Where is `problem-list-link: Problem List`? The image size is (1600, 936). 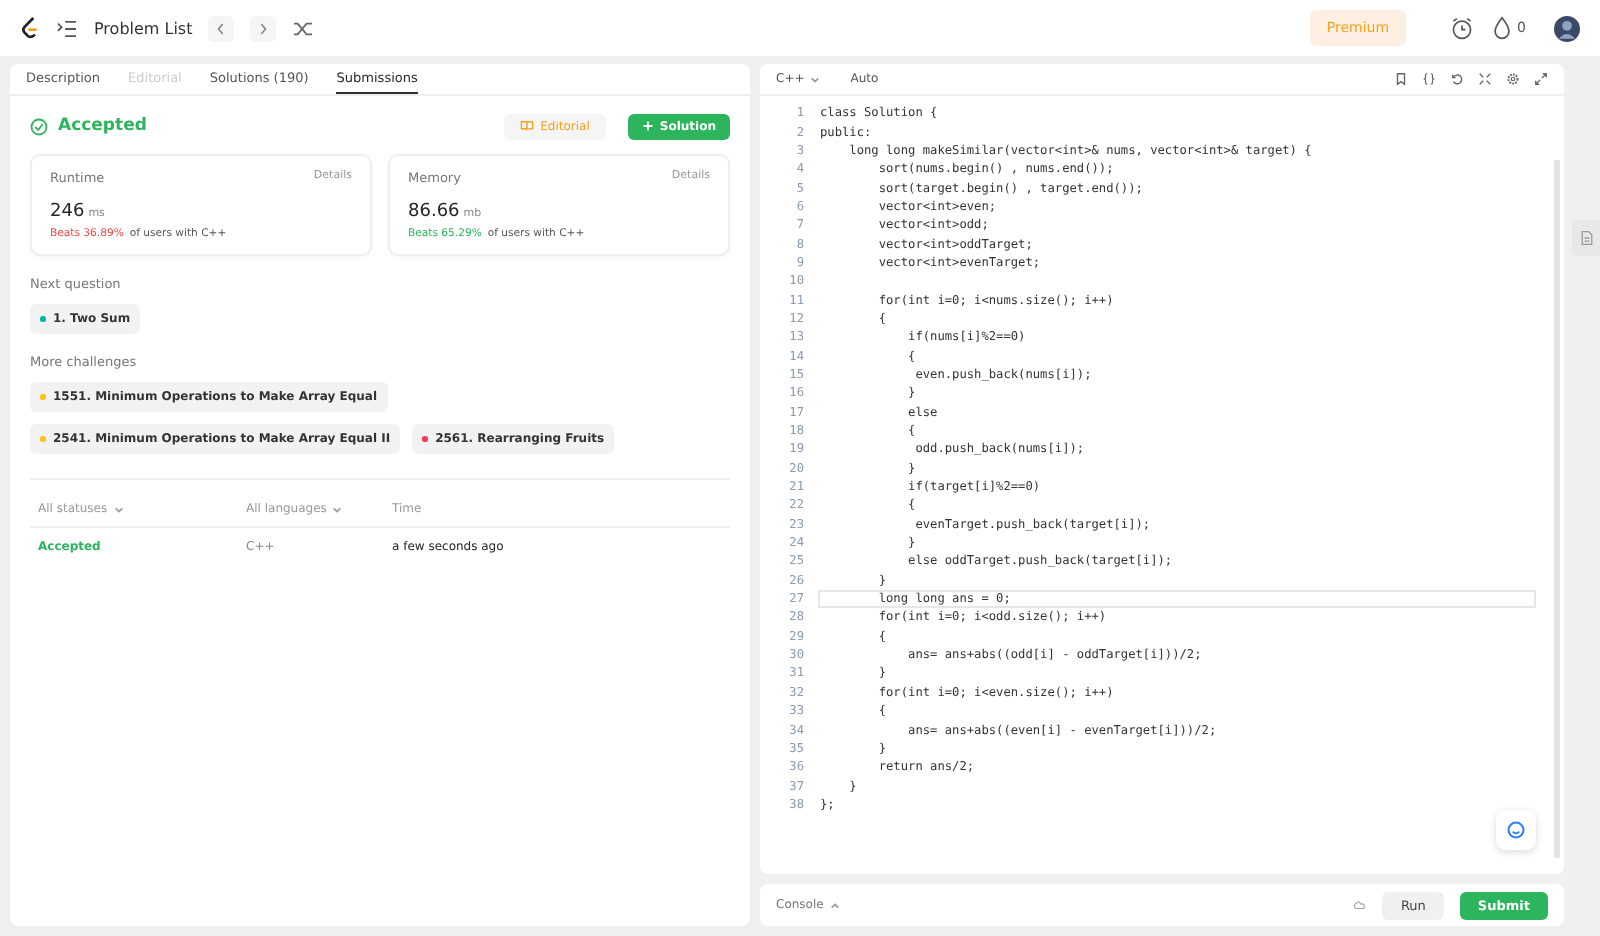
problem-list-link: Problem List is located at coordinates (143, 28).